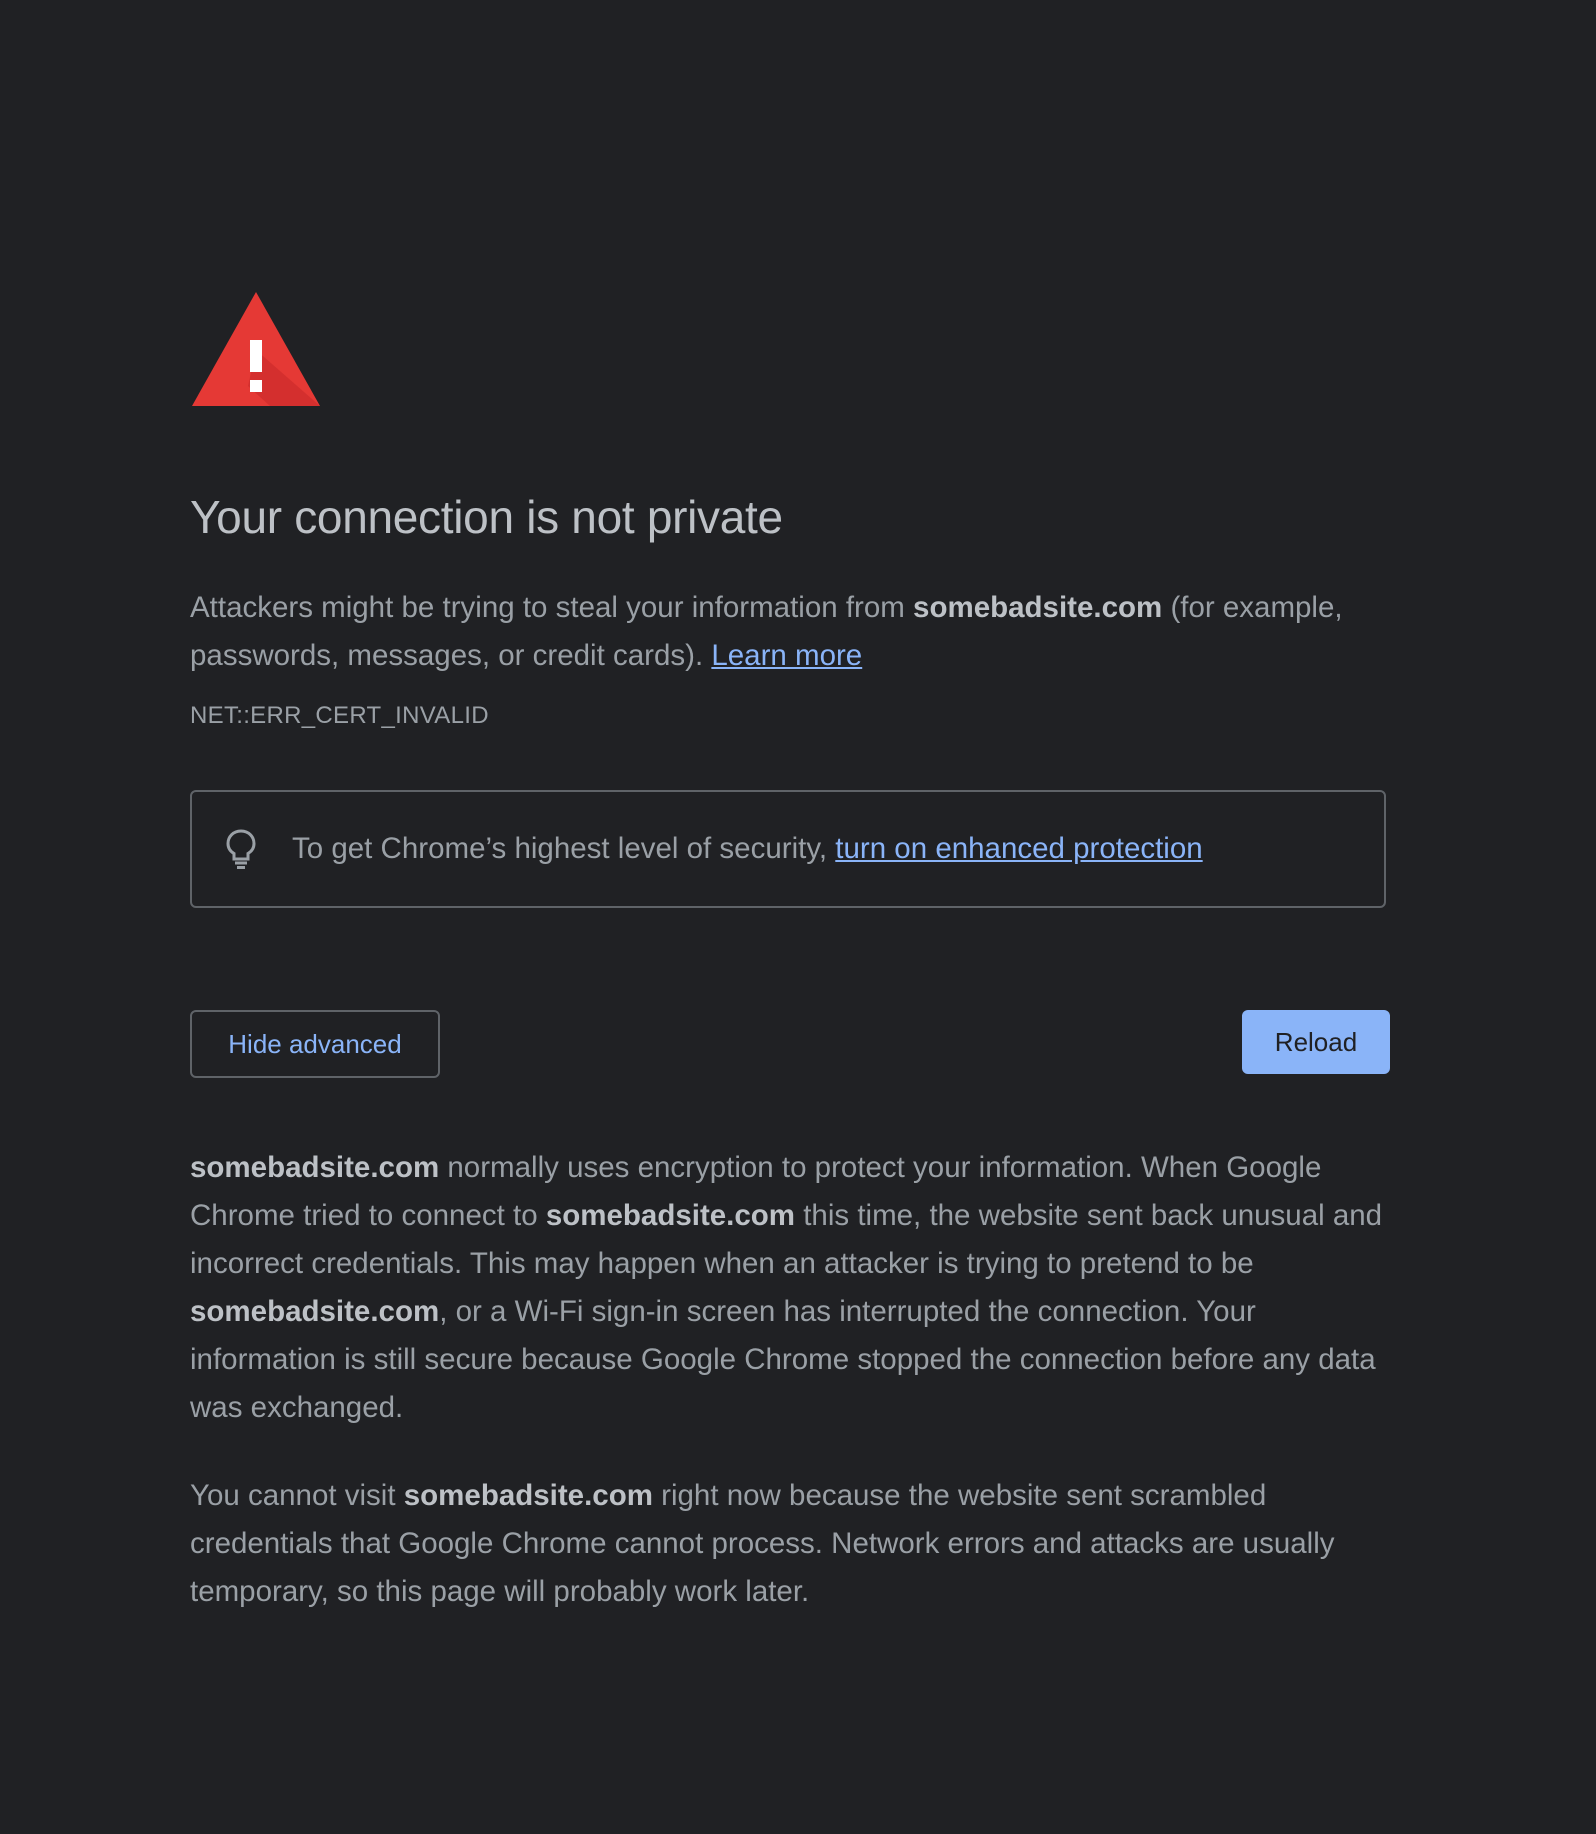 The image size is (1596, 1834). I want to click on final-domain: somebadsite.com, so click(528, 1495).